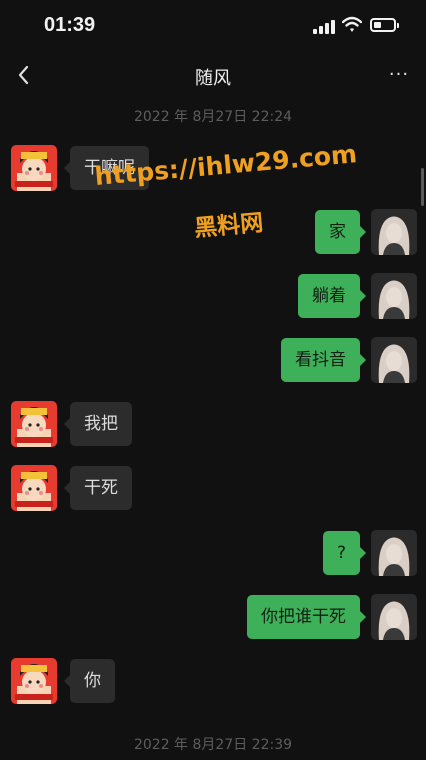 This screenshot has width=426, height=760. Describe the element at coordinates (332, 296) in the screenshot. I see `outgoing-message-bubble: 躺着` at that location.